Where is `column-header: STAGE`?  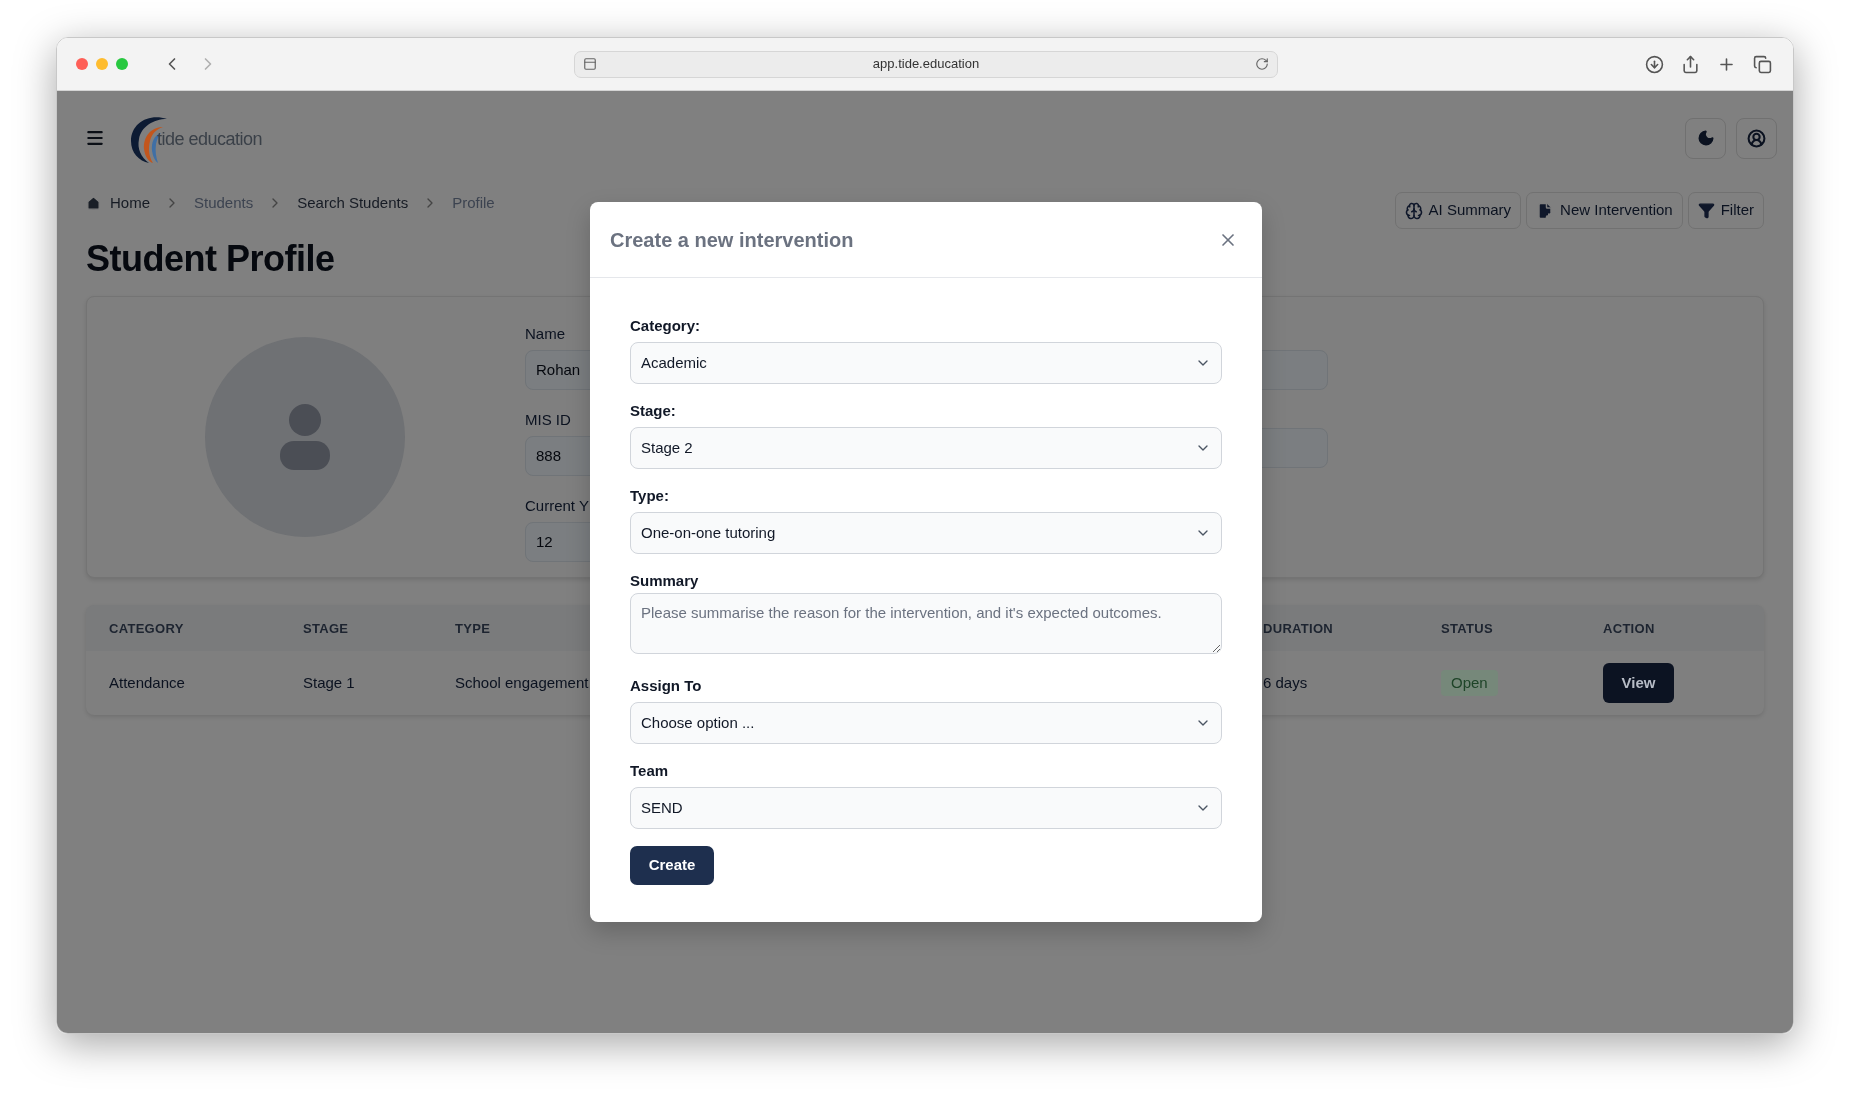
column-header: STAGE is located at coordinates (326, 628).